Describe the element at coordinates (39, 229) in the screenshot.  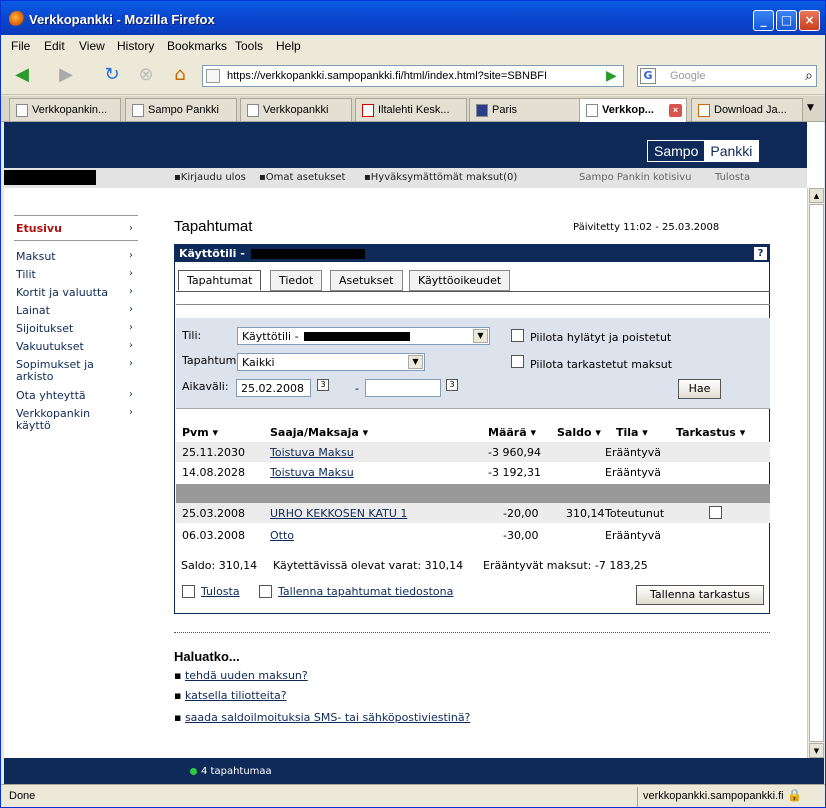
I see `sidebar-item-etusivu: Etusivu` at that location.